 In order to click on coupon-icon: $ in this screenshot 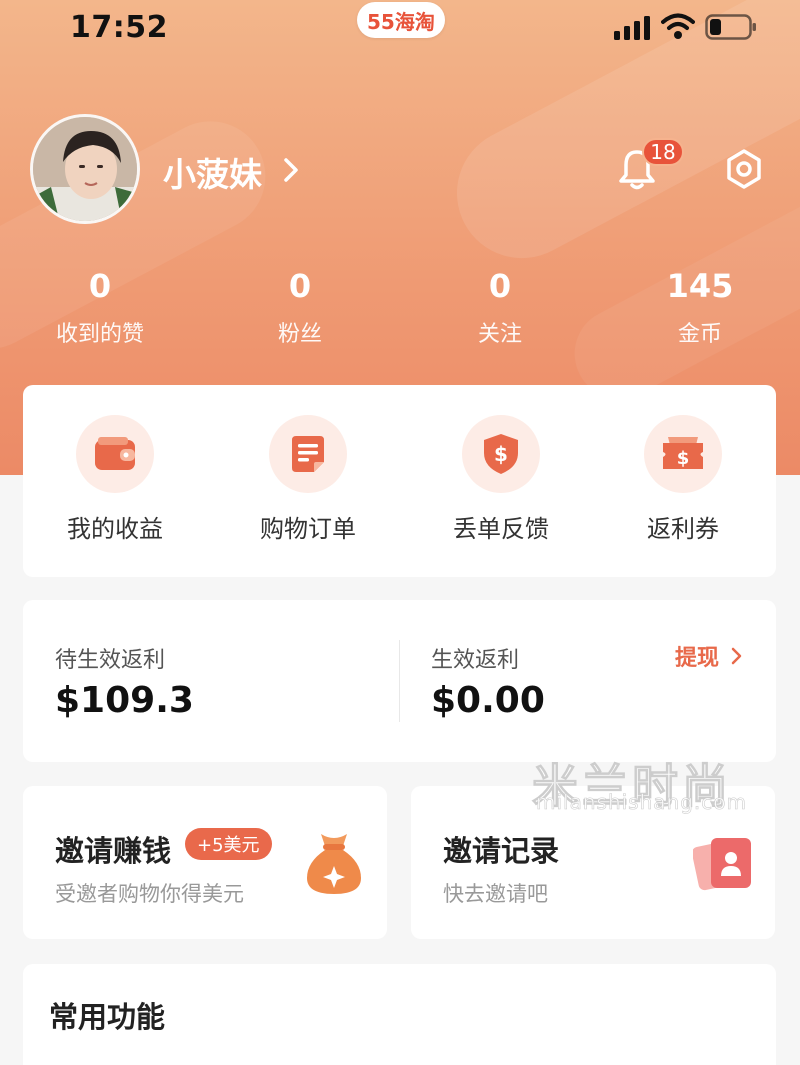, I will do `click(683, 454)`.